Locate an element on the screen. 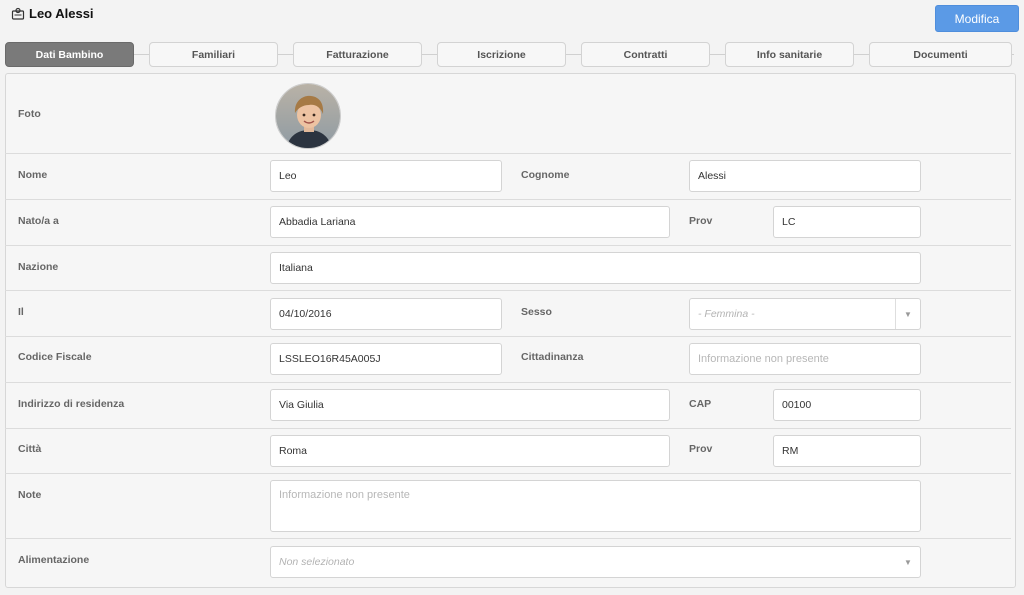 The height and width of the screenshot is (595, 1024). indirizzo-field: Via Giulia is located at coordinates (470, 405).